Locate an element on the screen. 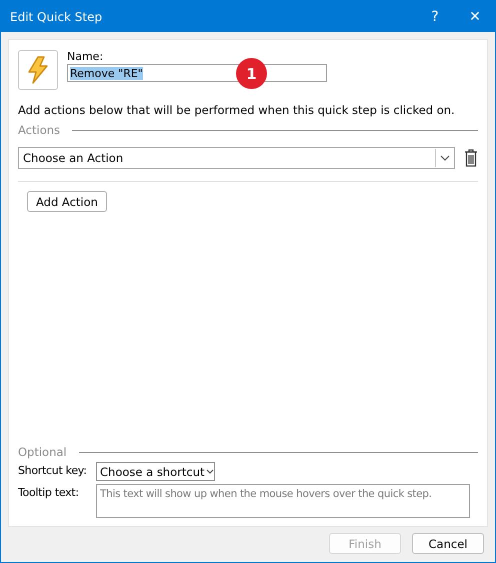  action-dropdown: Choose an Action is located at coordinates (236, 158).